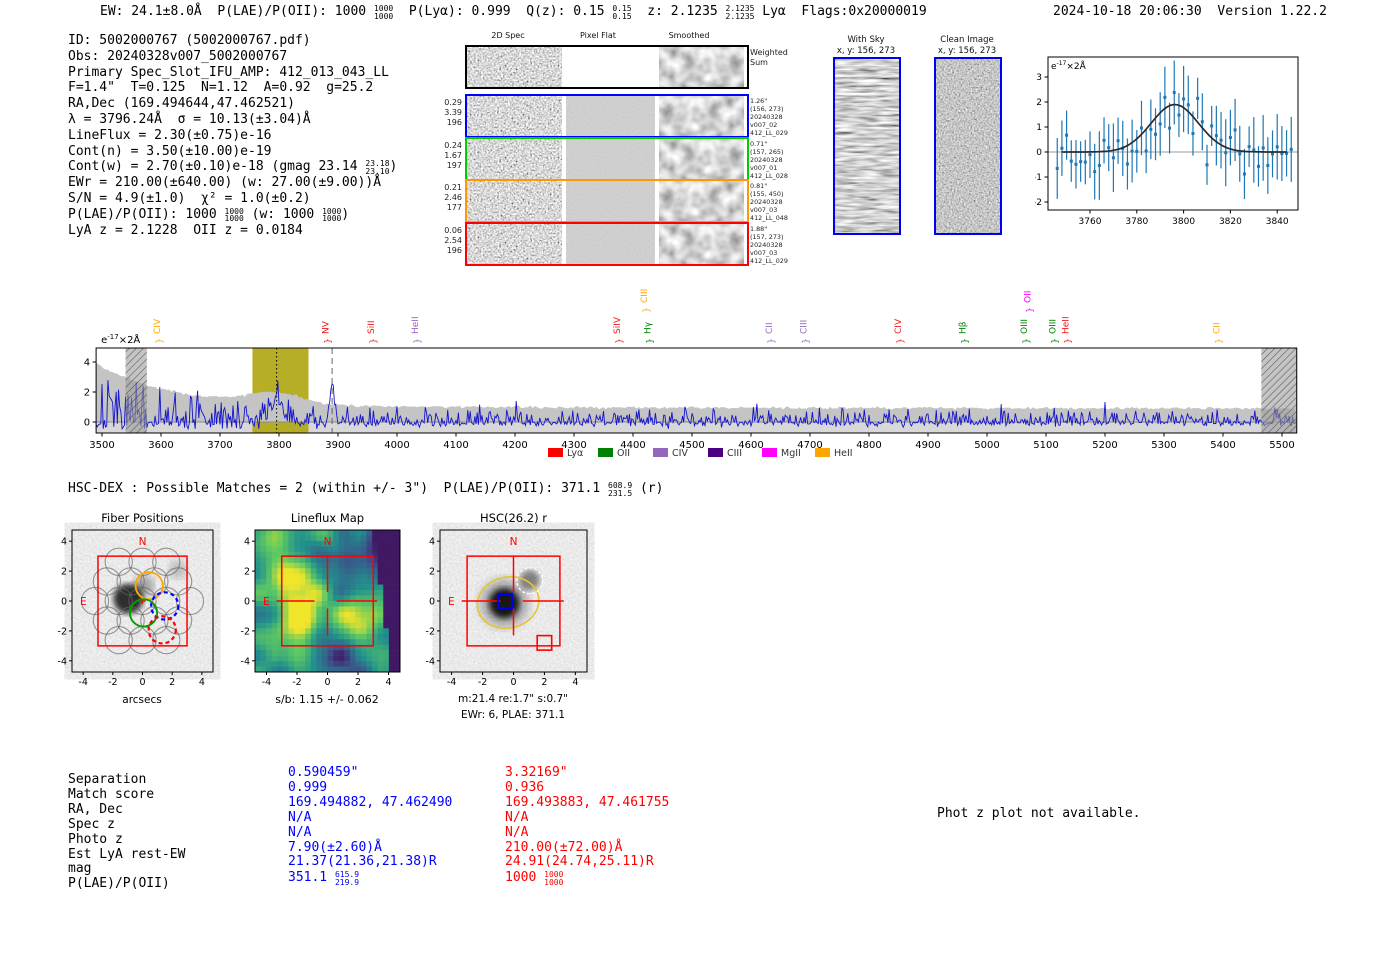 This screenshot has width=1400, height=953. I want to click on svg-text: 3840, so click(1277, 222).